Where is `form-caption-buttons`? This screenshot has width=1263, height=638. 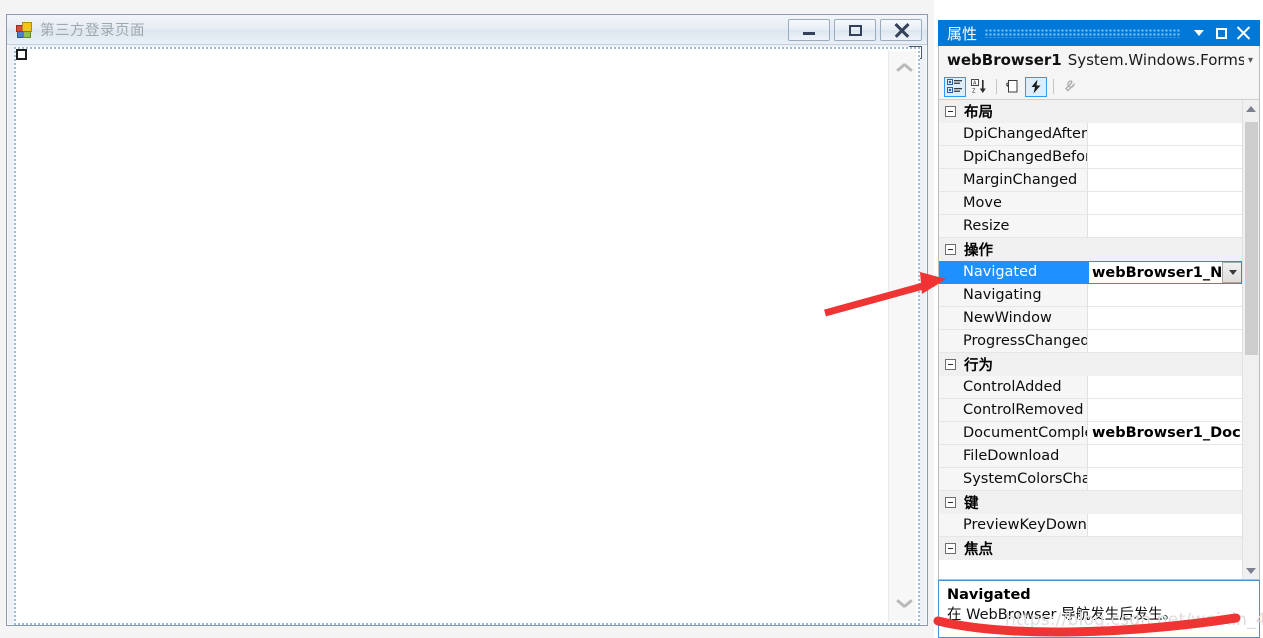
form-caption-buttons is located at coordinates (855, 30).